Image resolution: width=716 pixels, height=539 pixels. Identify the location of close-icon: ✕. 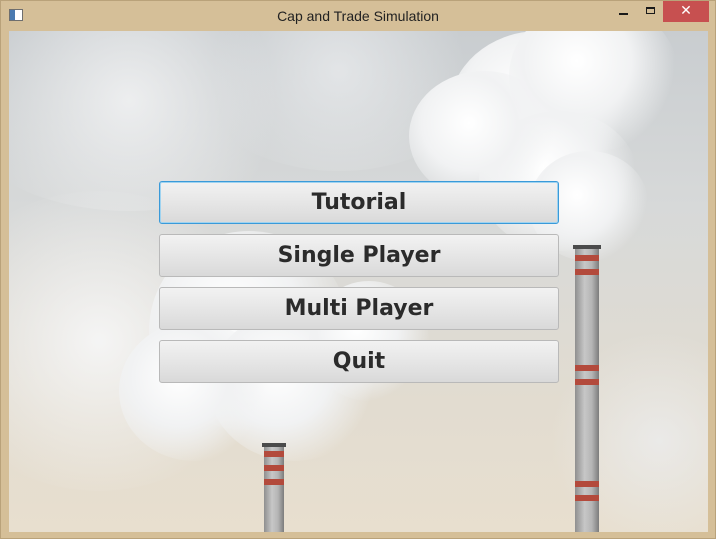
(686, 11).